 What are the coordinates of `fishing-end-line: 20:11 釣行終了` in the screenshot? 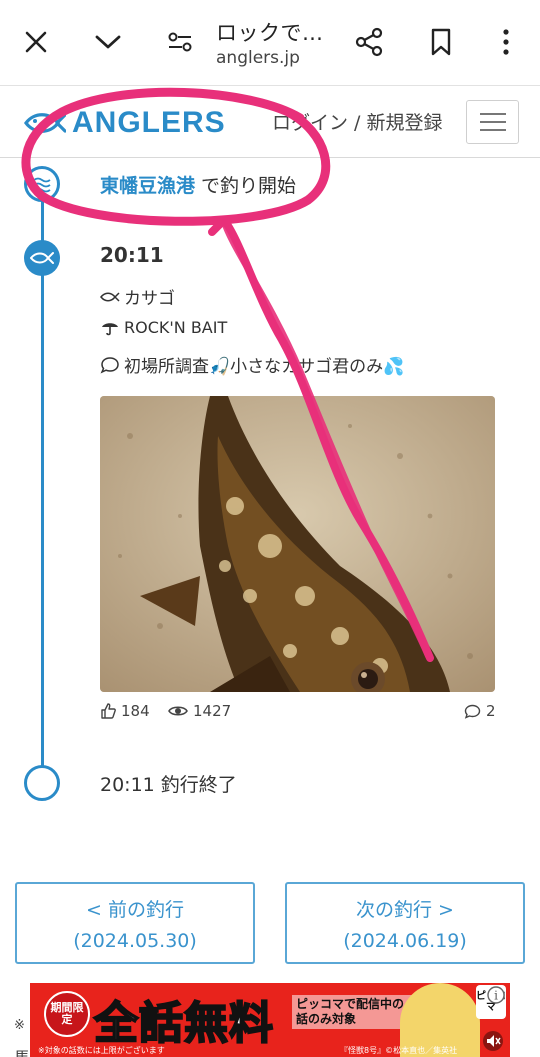 It's located at (168, 785).